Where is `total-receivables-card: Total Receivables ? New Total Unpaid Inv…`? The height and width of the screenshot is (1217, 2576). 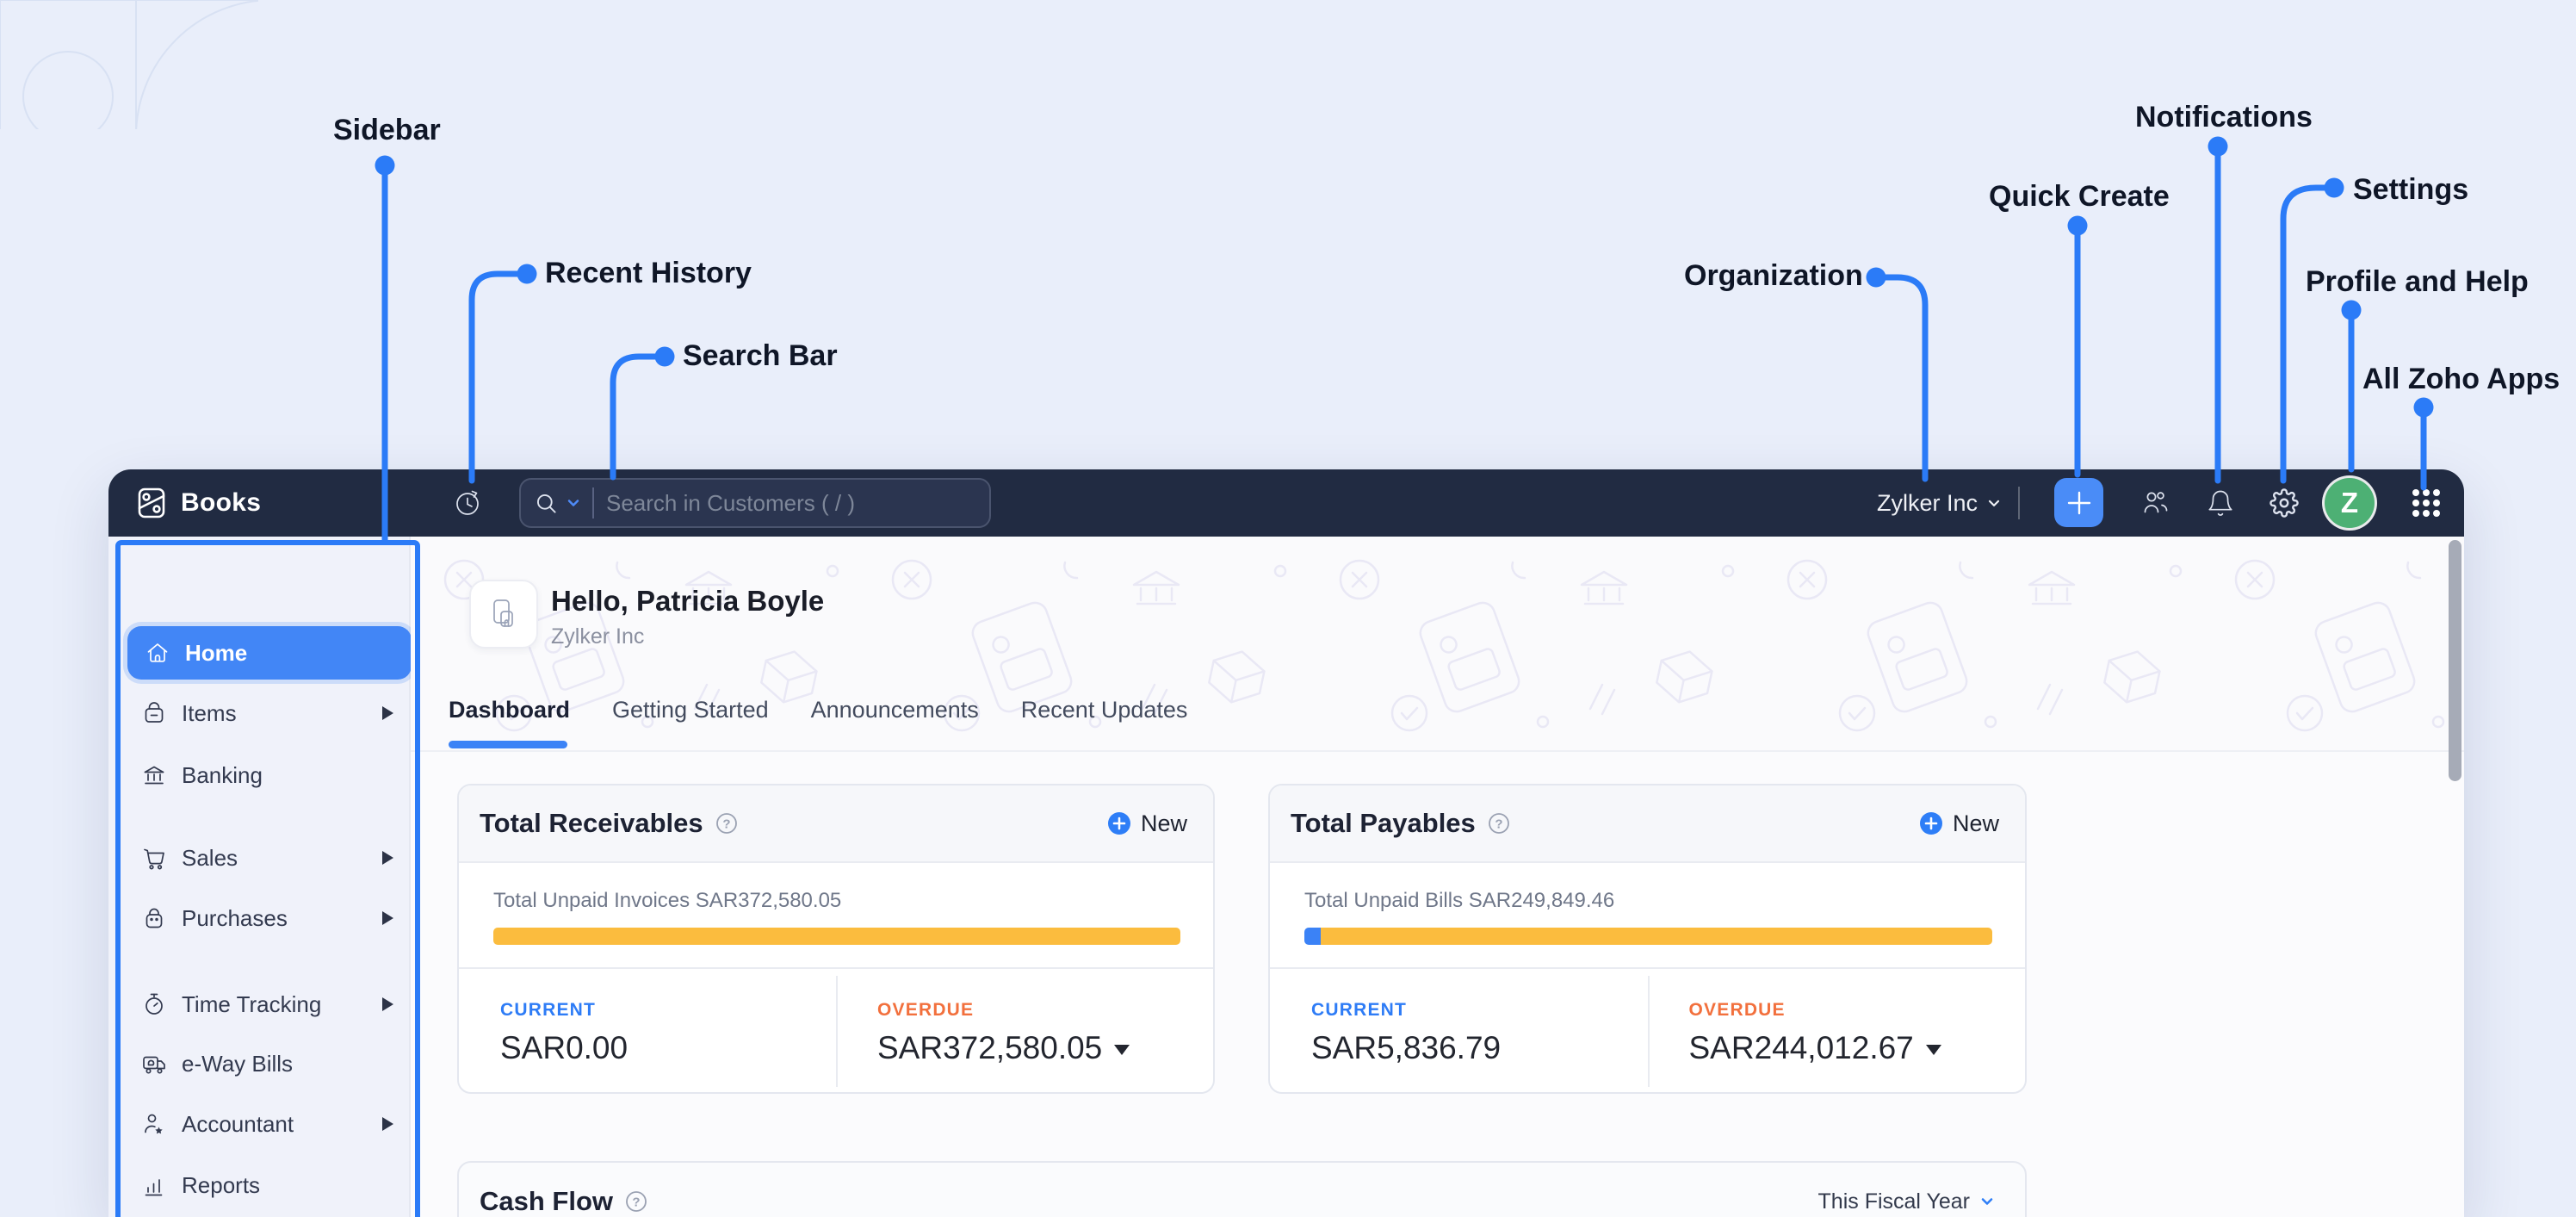
total-receivables-card: Total Receivables ? New Total Unpaid Inv… is located at coordinates (836, 939).